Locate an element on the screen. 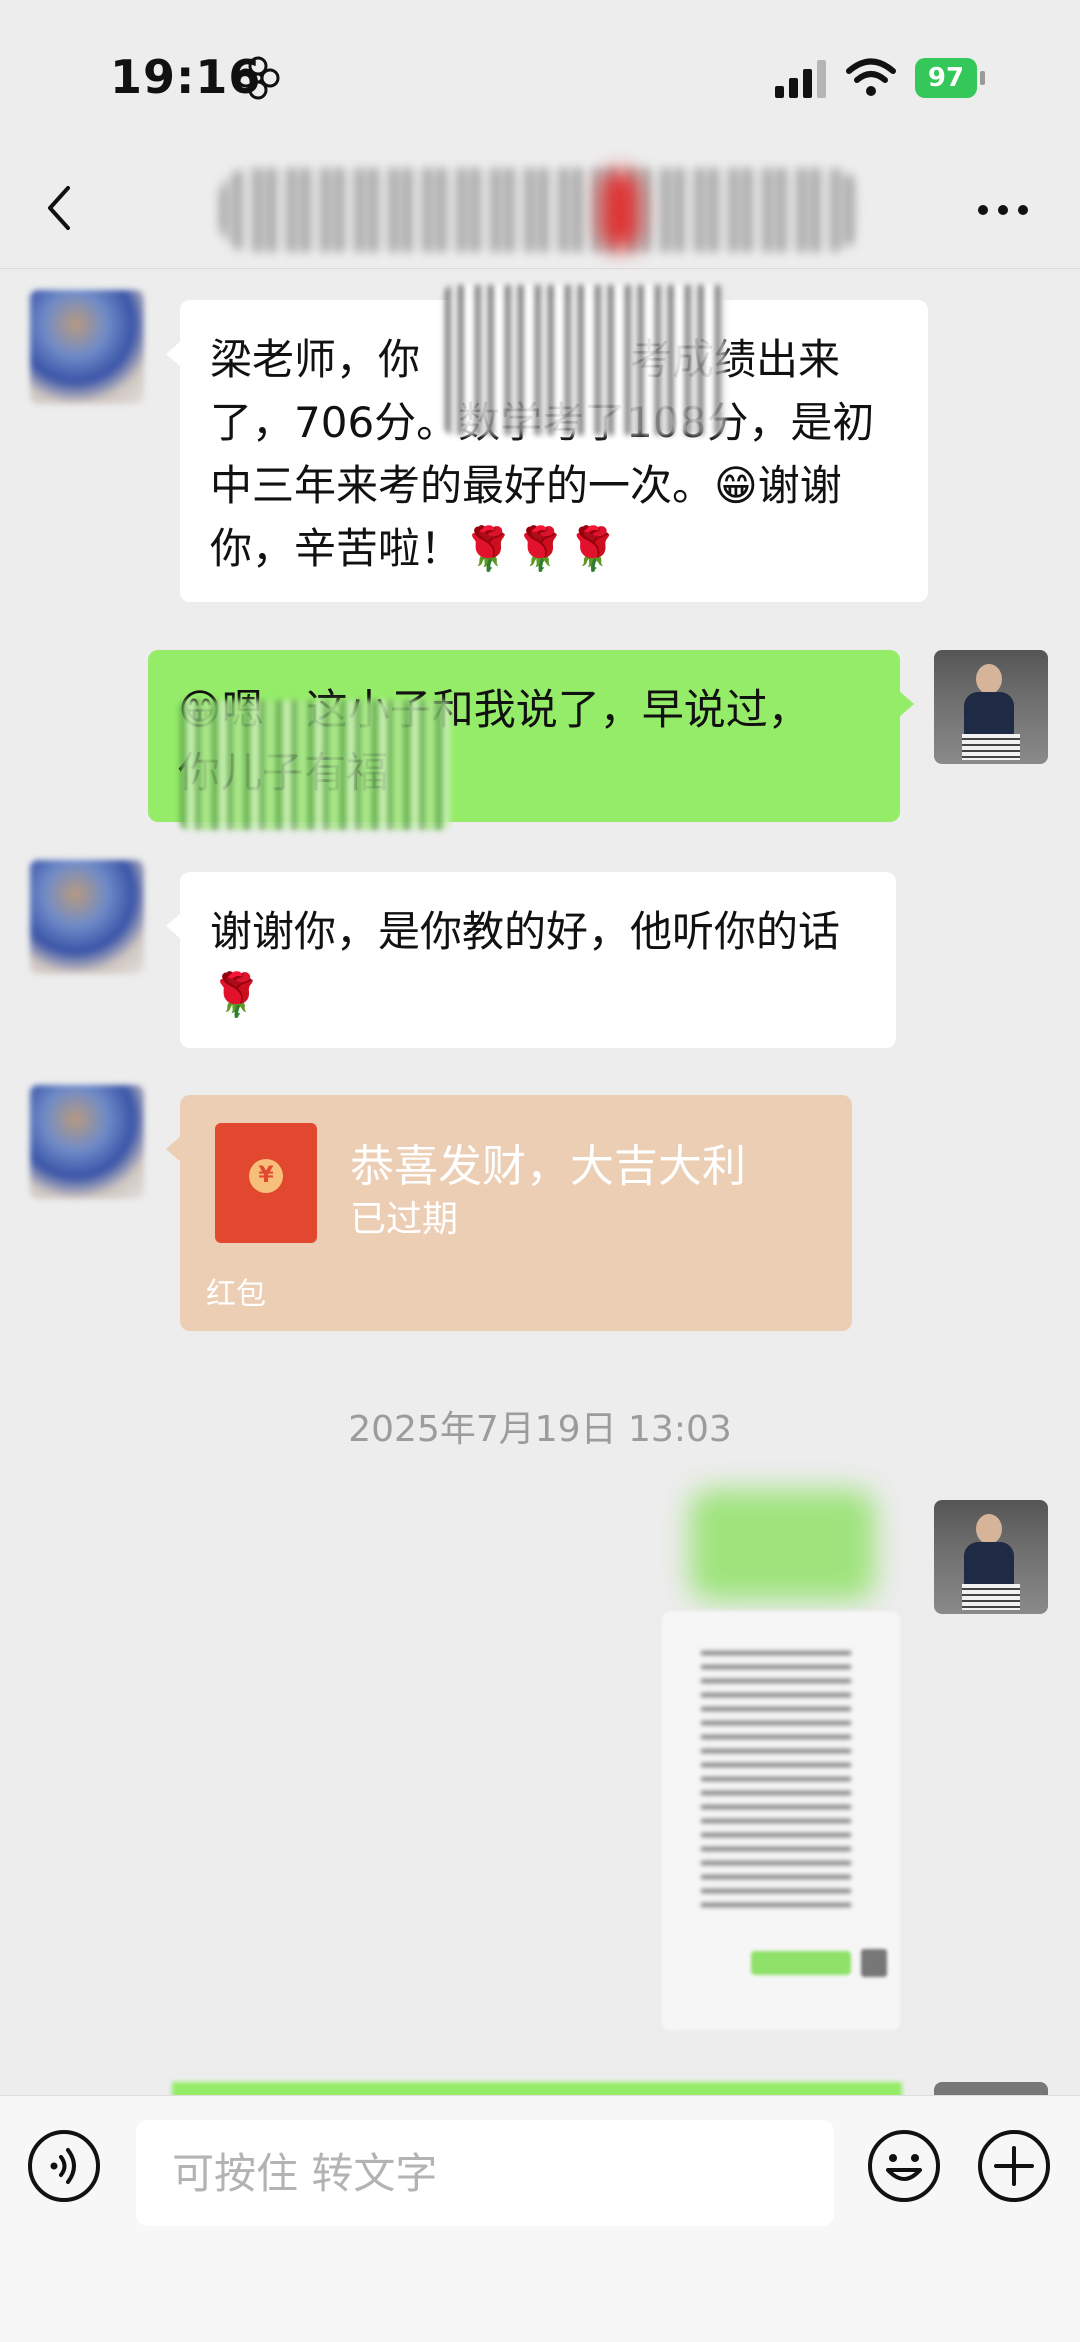 This screenshot has height=2342, width=1080. message-input is located at coordinates (474, 2173).